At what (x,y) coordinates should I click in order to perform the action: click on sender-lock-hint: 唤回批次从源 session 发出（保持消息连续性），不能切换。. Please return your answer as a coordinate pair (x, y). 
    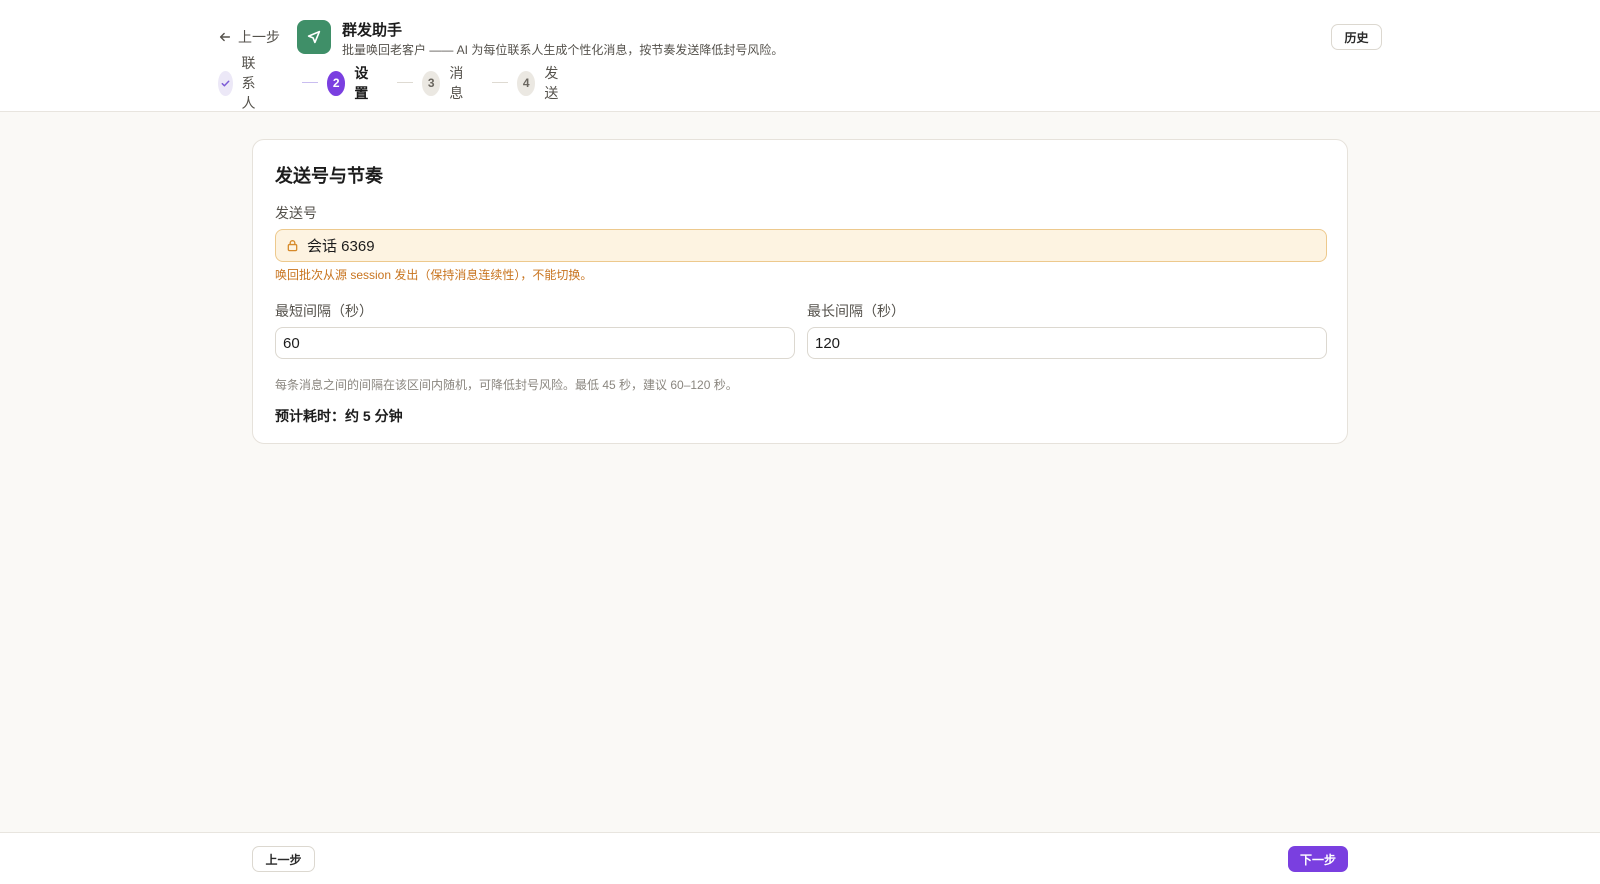
    Looking at the image, I should click on (434, 275).